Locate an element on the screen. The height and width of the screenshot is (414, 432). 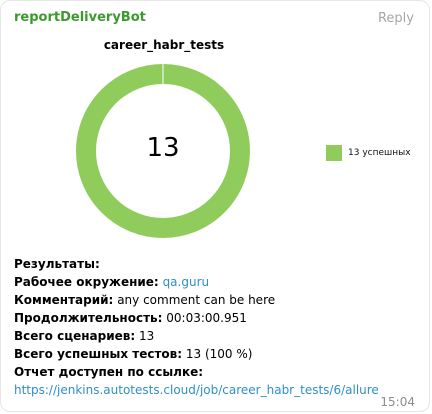
passed-value: 13 (100 %) is located at coordinates (219, 354).